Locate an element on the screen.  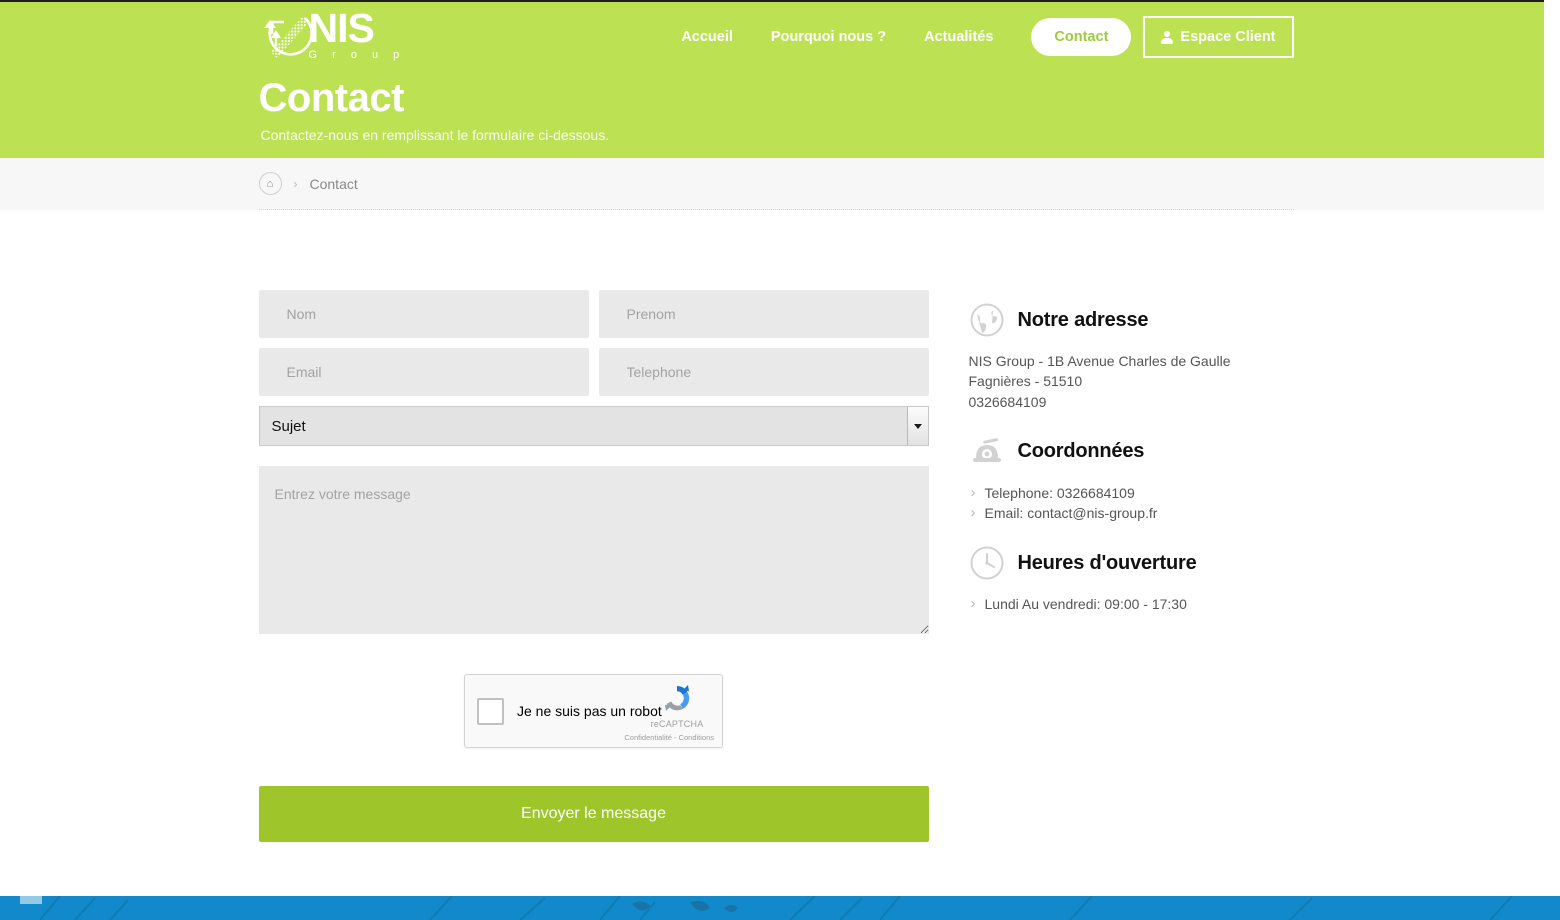
nav-item-accueil: Accueil is located at coordinates (707, 37).